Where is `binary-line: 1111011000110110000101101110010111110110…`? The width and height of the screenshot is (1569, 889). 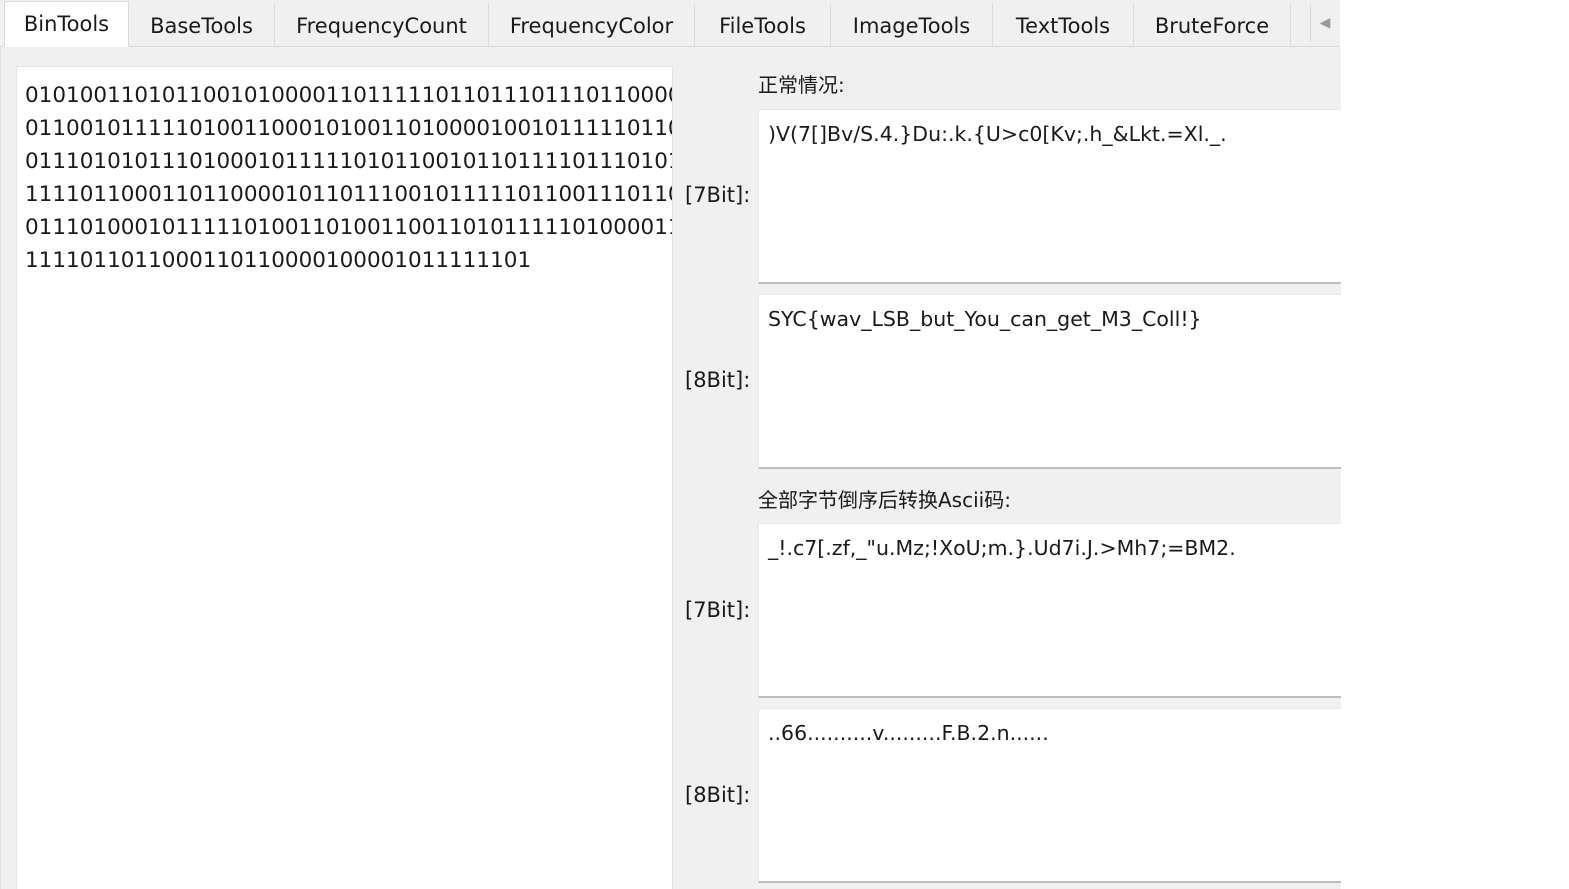
binary-line: 1111011000110110000101101110010111110110… is located at coordinates (349, 194).